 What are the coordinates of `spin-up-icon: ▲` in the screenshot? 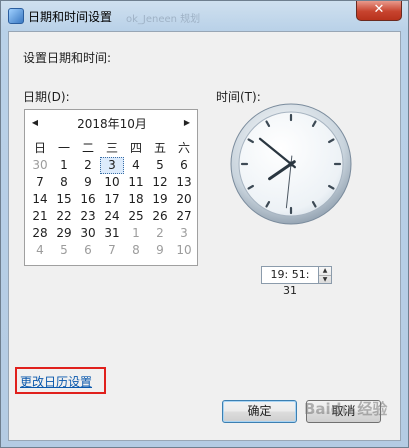 It's located at (325, 271).